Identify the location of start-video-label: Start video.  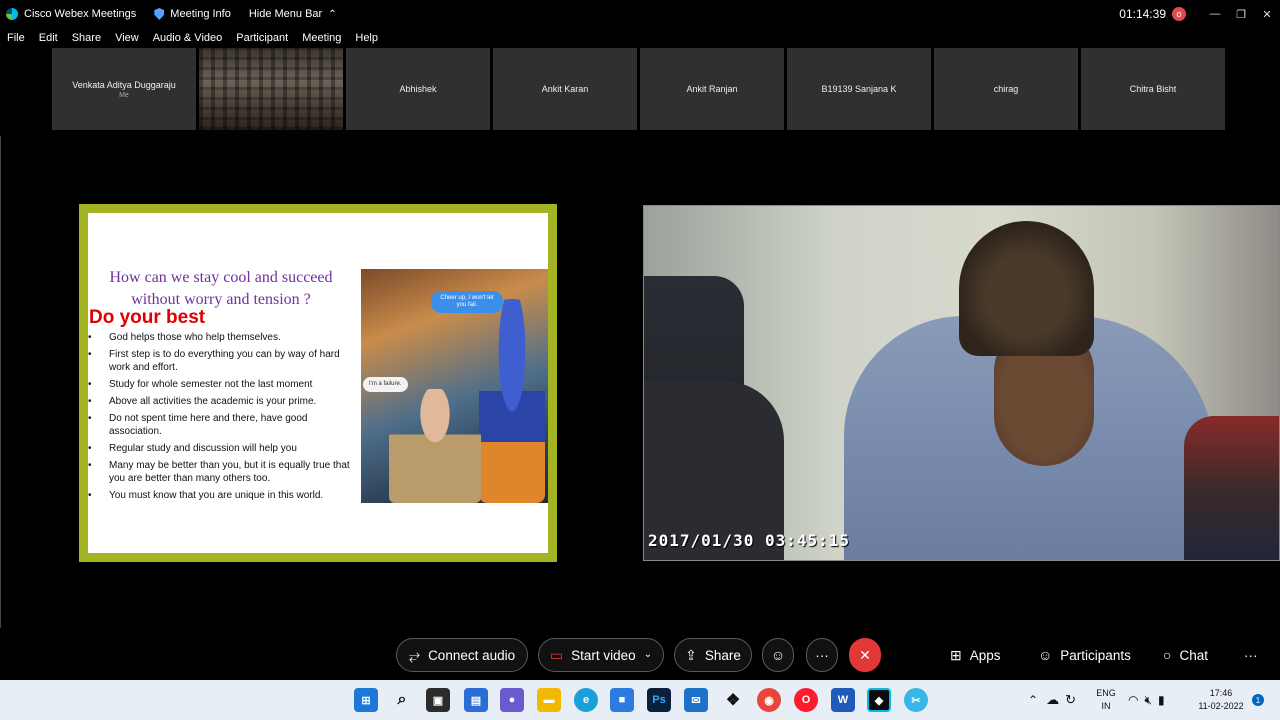
(603, 655).